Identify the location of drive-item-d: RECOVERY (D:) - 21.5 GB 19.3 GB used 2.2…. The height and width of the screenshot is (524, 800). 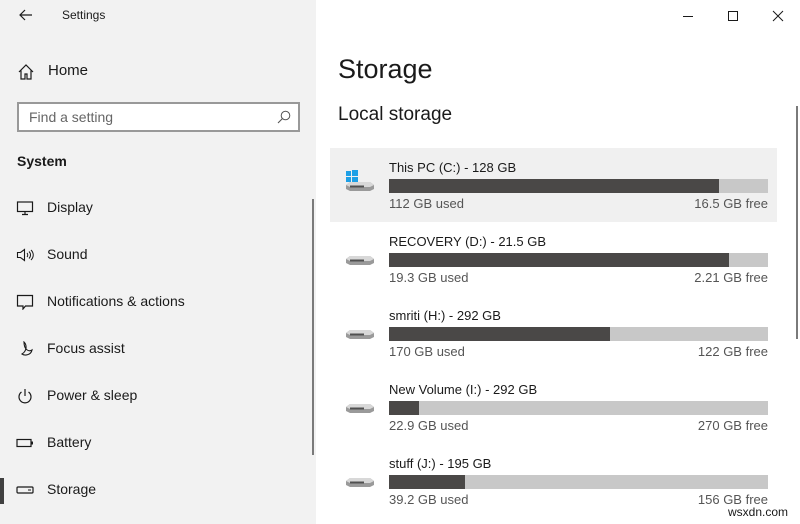
(553, 259).